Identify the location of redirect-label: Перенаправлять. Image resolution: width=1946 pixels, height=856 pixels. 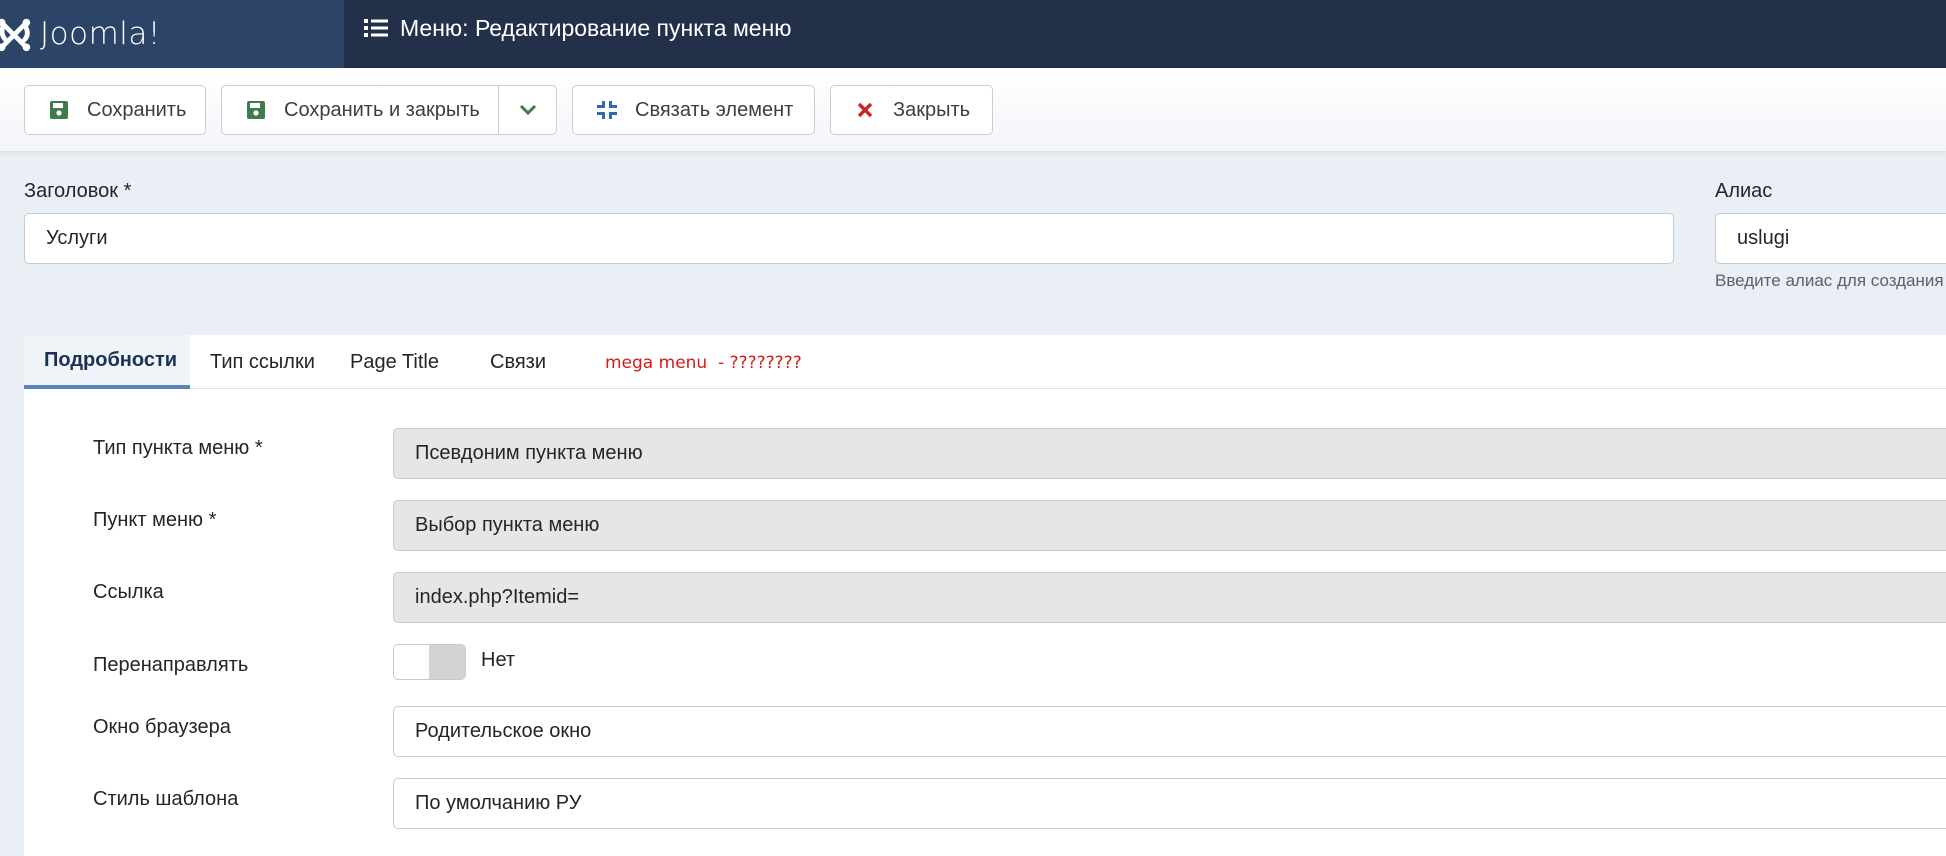
(171, 665).